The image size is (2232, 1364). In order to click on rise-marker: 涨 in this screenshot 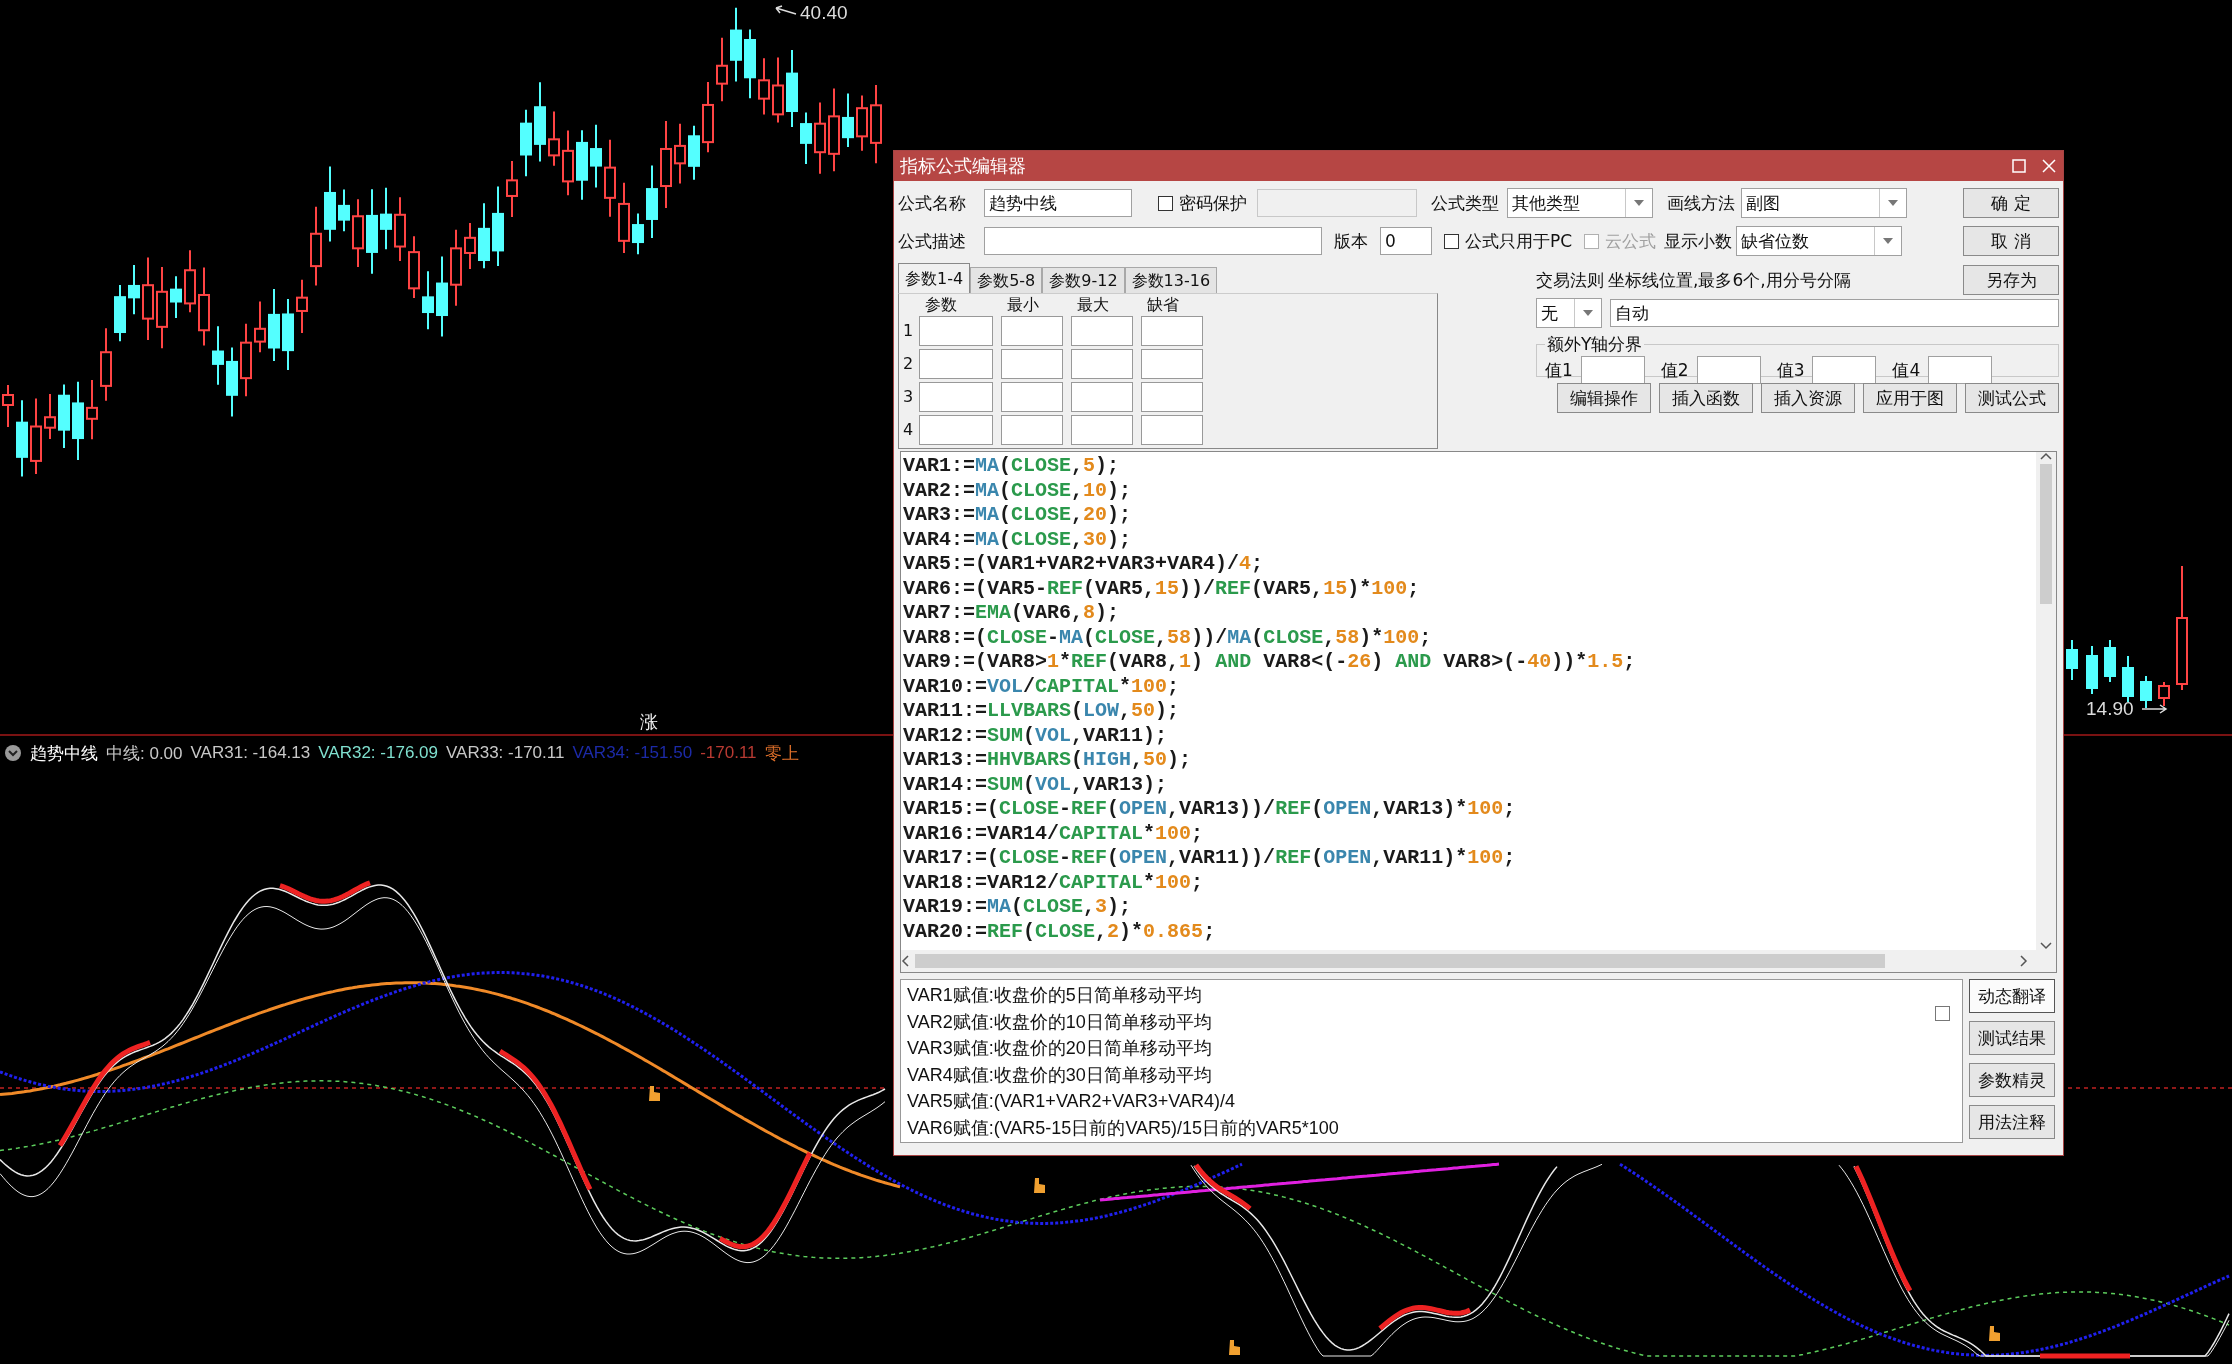, I will do `click(649, 722)`.